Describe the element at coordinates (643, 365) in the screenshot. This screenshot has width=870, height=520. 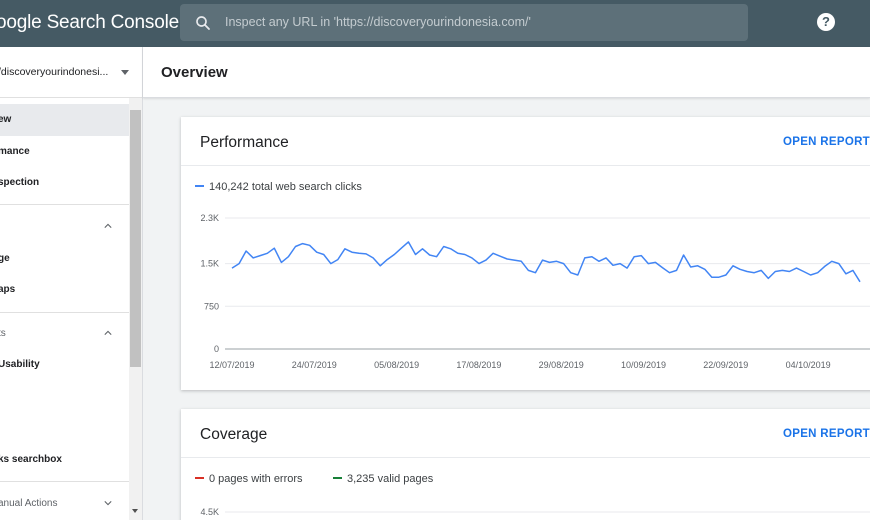
I see `x-tick-label: 10/09/2019` at that location.